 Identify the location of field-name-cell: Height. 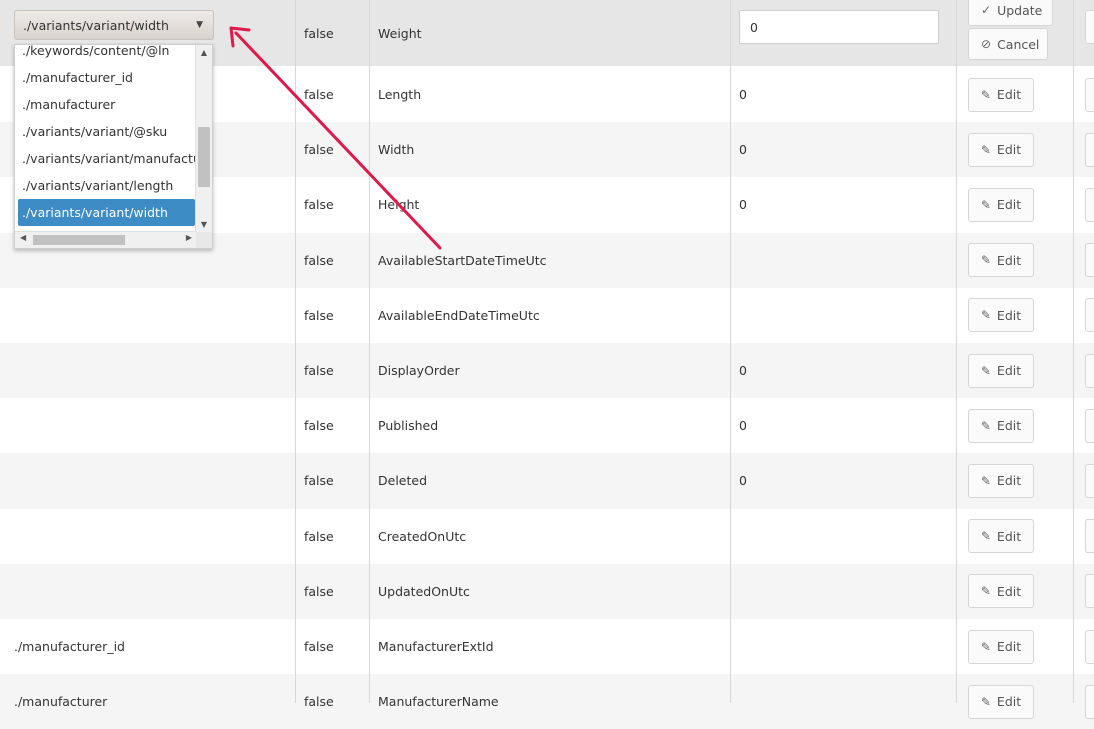
(399, 205).